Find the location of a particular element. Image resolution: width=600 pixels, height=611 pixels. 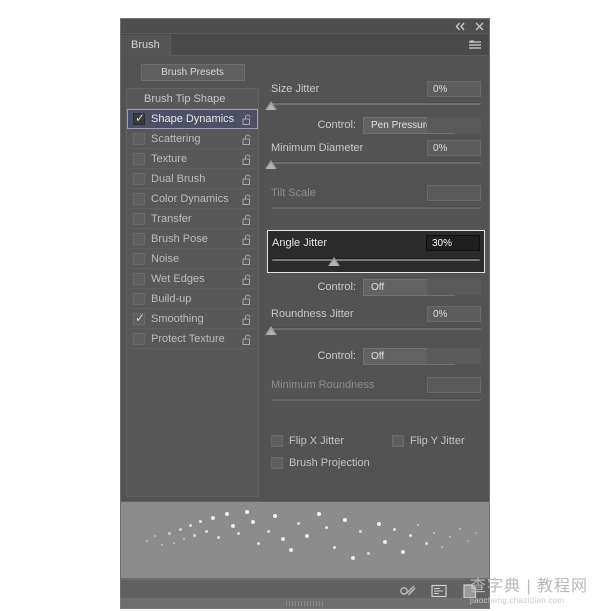

sidebar-item-scattering: Scattering is located at coordinates (192, 139).